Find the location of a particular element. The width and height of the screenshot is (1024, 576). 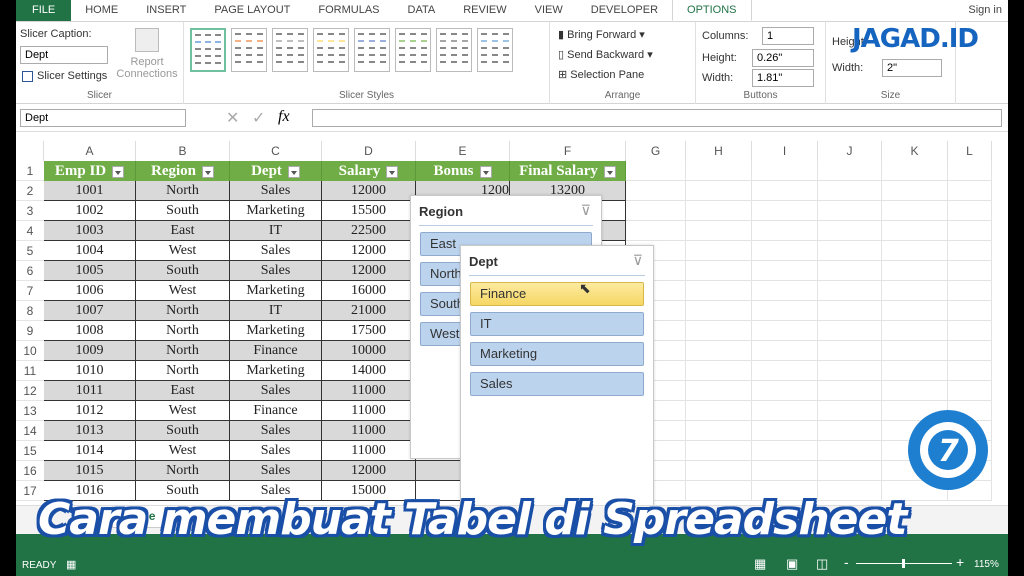

table-cell: 1001 is located at coordinates (90, 191).